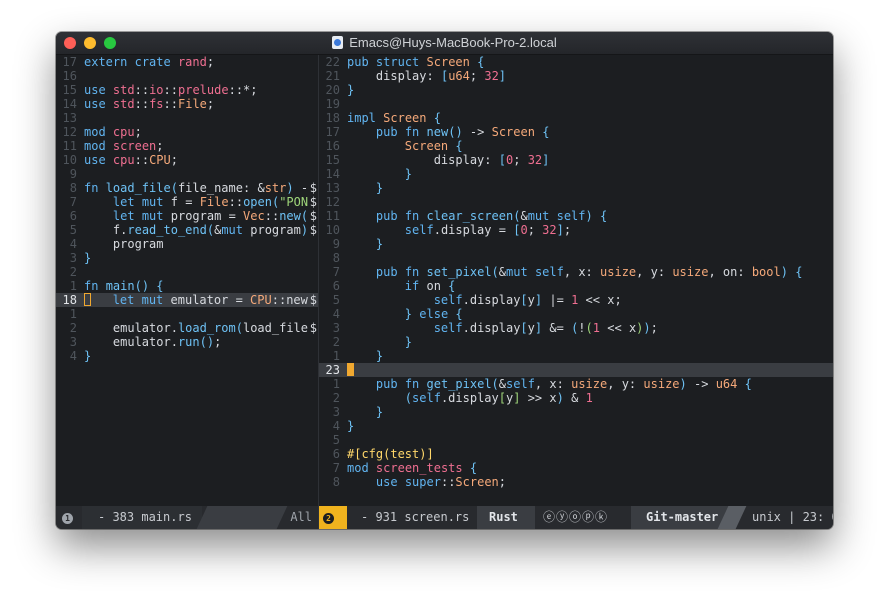 Image resolution: width=889 pixels, height=610 pixels. I want to click on code-bracket: [, so click(502, 398).